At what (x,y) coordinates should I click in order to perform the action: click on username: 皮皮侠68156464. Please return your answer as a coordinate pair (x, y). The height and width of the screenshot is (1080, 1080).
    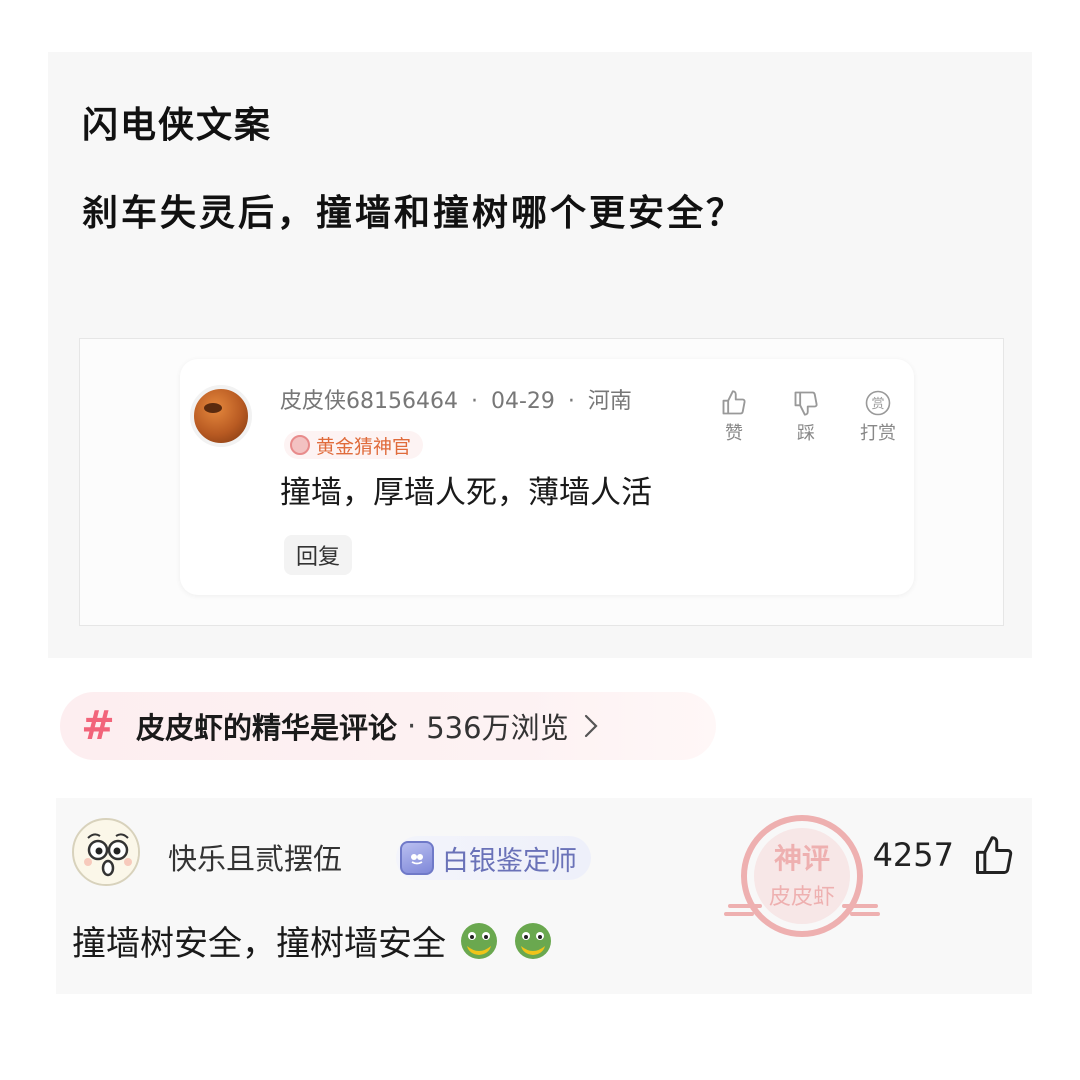
    Looking at the image, I should click on (369, 401).